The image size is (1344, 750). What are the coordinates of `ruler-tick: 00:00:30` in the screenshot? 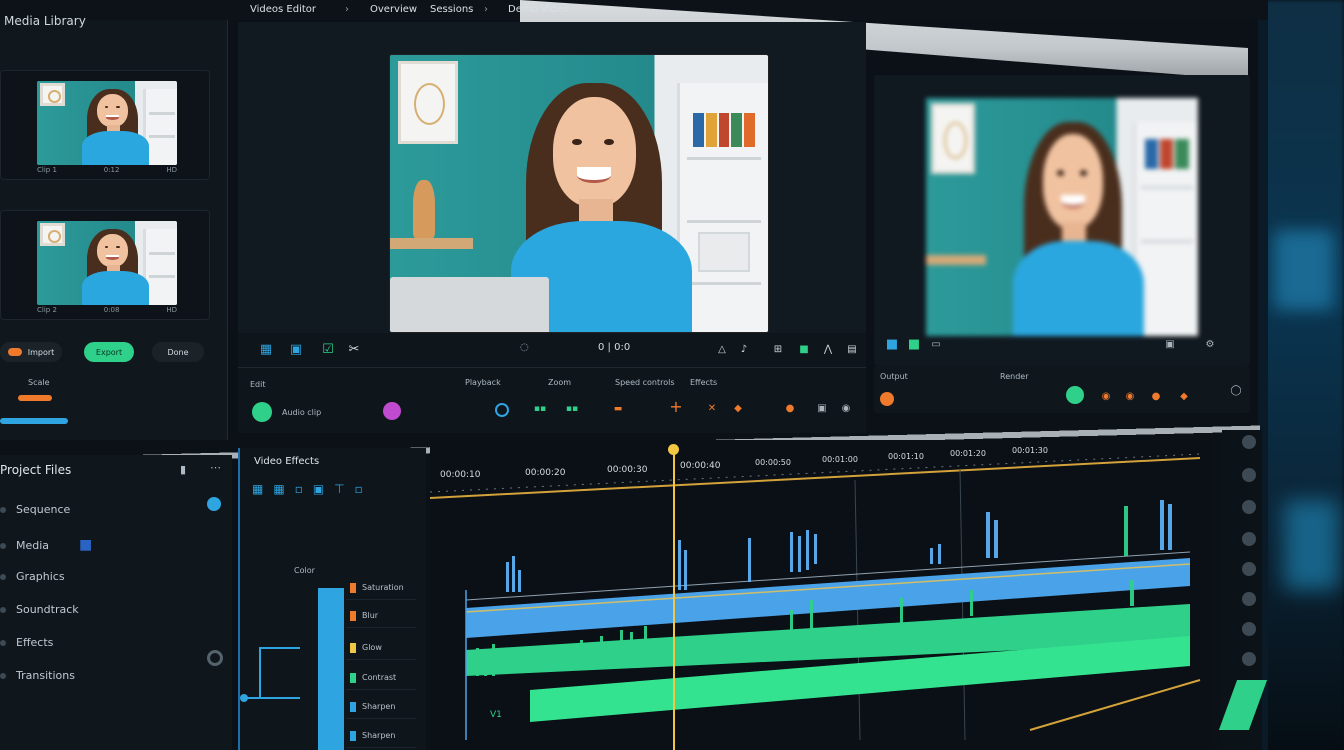 It's located at (627, 470).